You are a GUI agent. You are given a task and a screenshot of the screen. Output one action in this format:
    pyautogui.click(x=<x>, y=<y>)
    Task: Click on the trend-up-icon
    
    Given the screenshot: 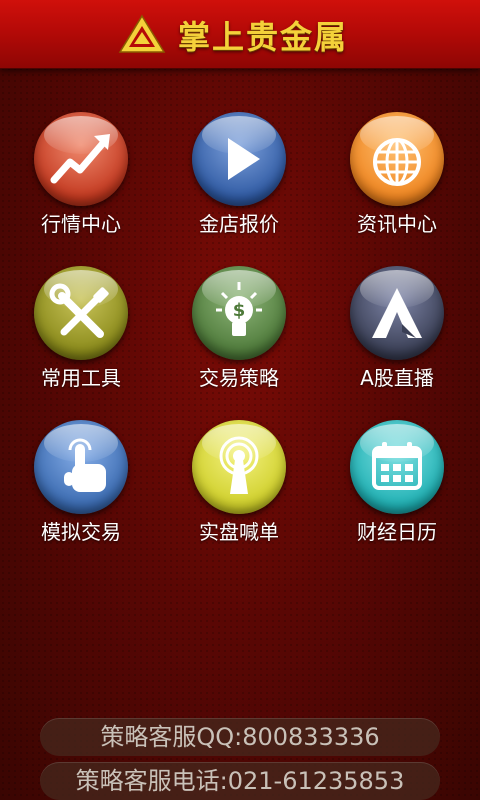 What is the action you would take?
    pyautogui.click(x=80, y=159)
    